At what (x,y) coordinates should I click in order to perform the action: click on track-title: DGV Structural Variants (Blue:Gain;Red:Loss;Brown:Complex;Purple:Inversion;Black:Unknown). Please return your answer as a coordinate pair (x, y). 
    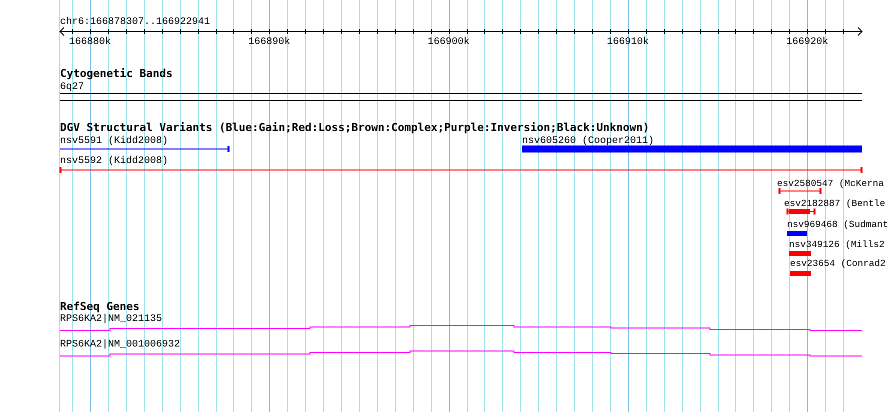
    Looking at the image, I should click on (355, 127).